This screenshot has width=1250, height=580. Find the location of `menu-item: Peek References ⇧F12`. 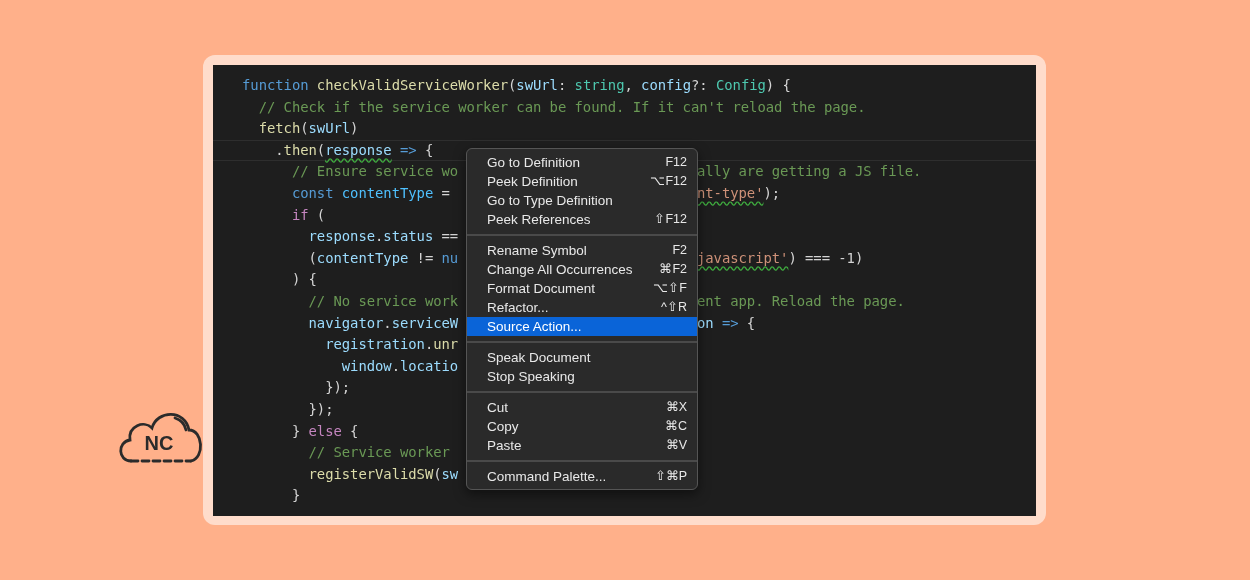

menu-item: Peek References ⇧F12 is located at coordinates (582, 219).